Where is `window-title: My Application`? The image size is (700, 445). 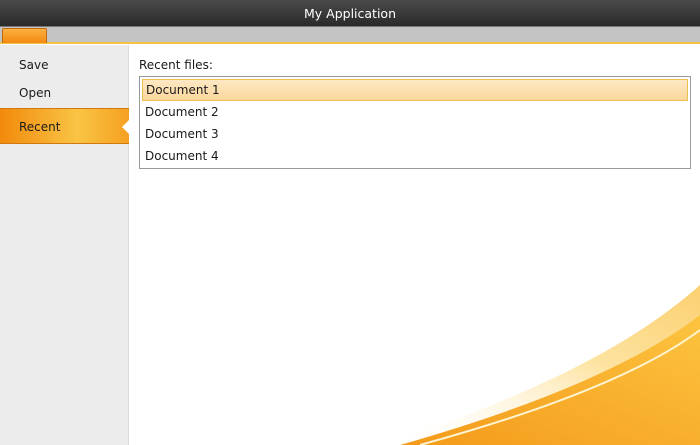
window-title: My Application is located at coordinates (350, 13).